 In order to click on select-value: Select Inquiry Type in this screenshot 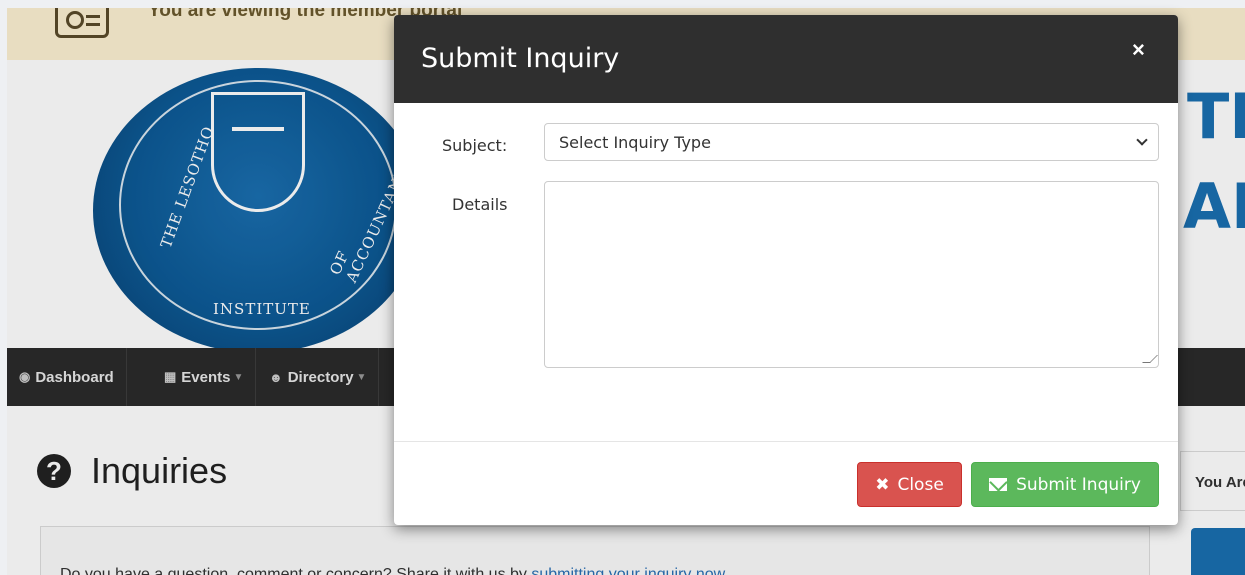, I will do `click(635, 142)`.